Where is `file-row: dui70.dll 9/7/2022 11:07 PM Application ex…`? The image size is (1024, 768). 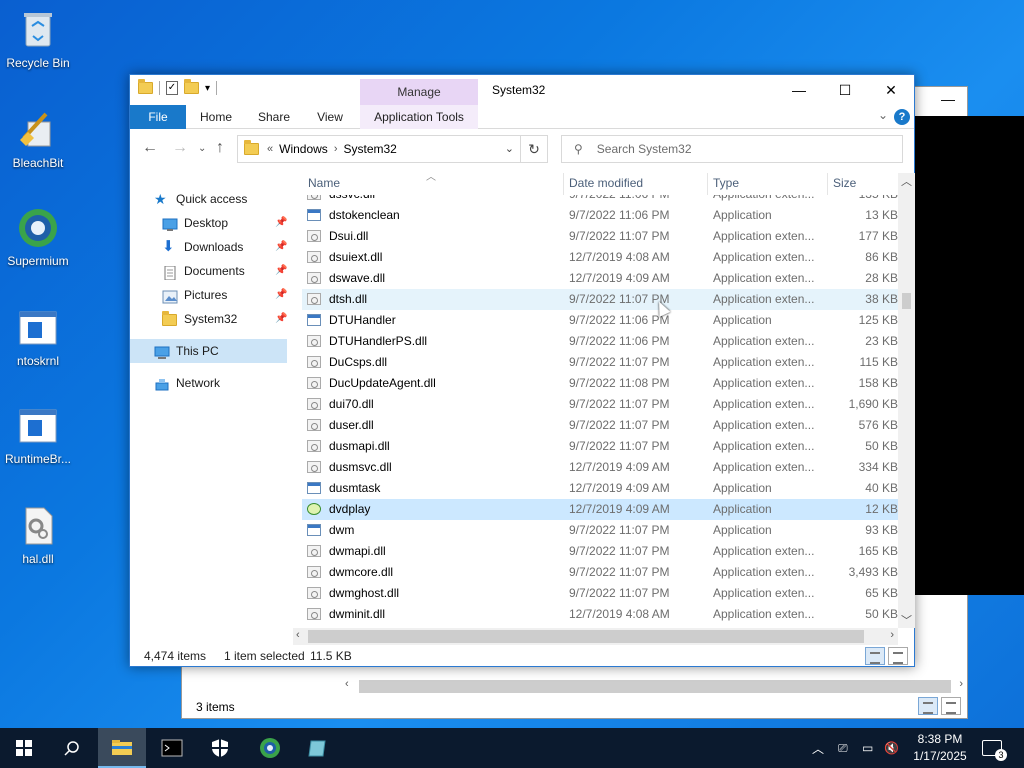 file-row: dui70.dll 9/7/2022 11:07 PM Application ex… is located at coordinates (600, 404).